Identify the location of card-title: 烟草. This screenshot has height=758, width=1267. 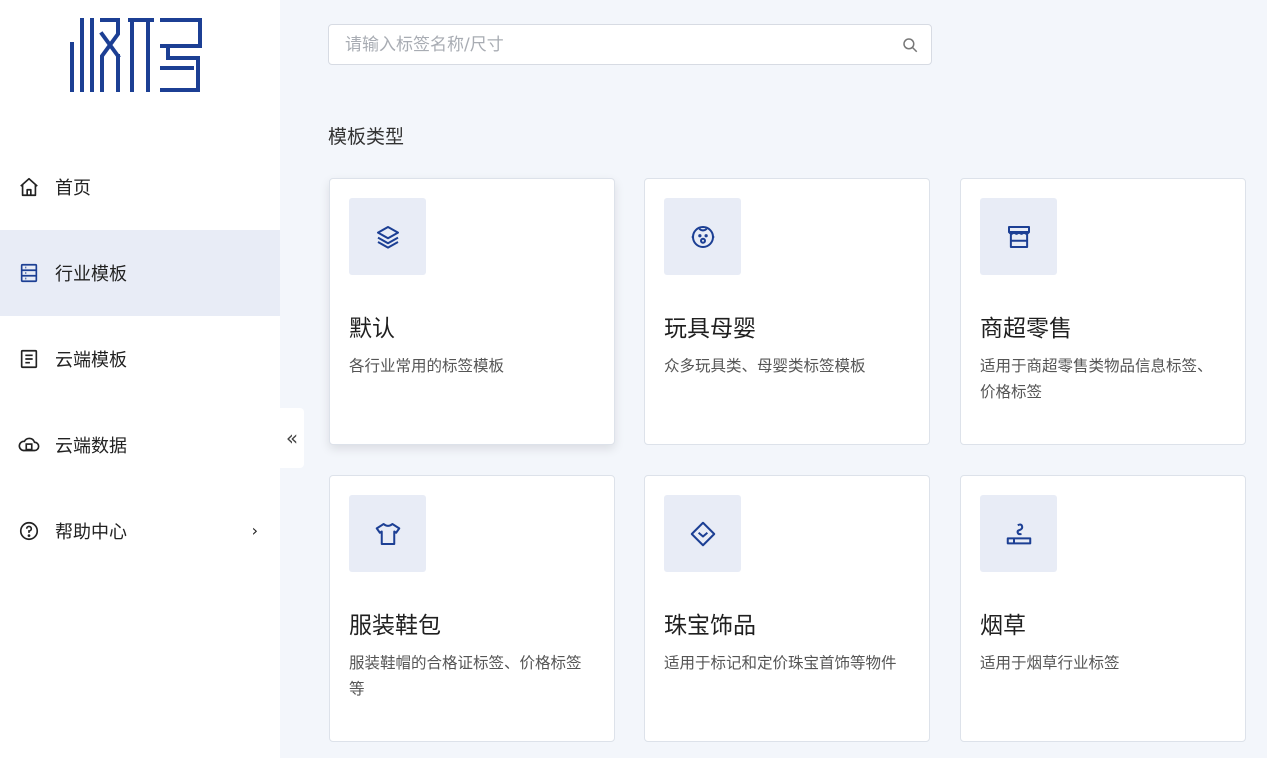
(1003, 626).